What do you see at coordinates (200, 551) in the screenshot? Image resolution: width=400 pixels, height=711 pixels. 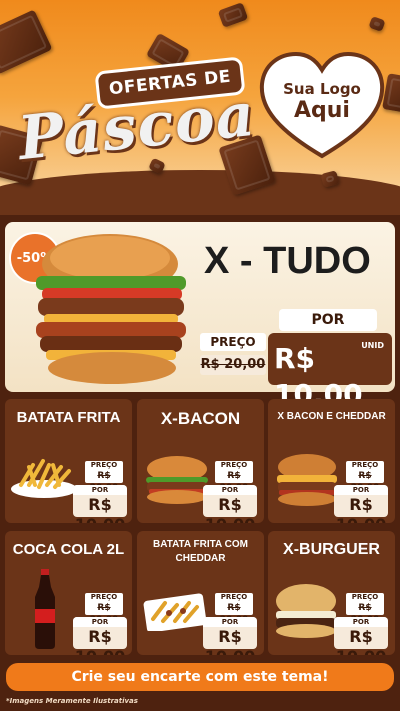 I see `product-name: BATATA FRITA COM CHEDDAR` at bounding box center [200, 551].